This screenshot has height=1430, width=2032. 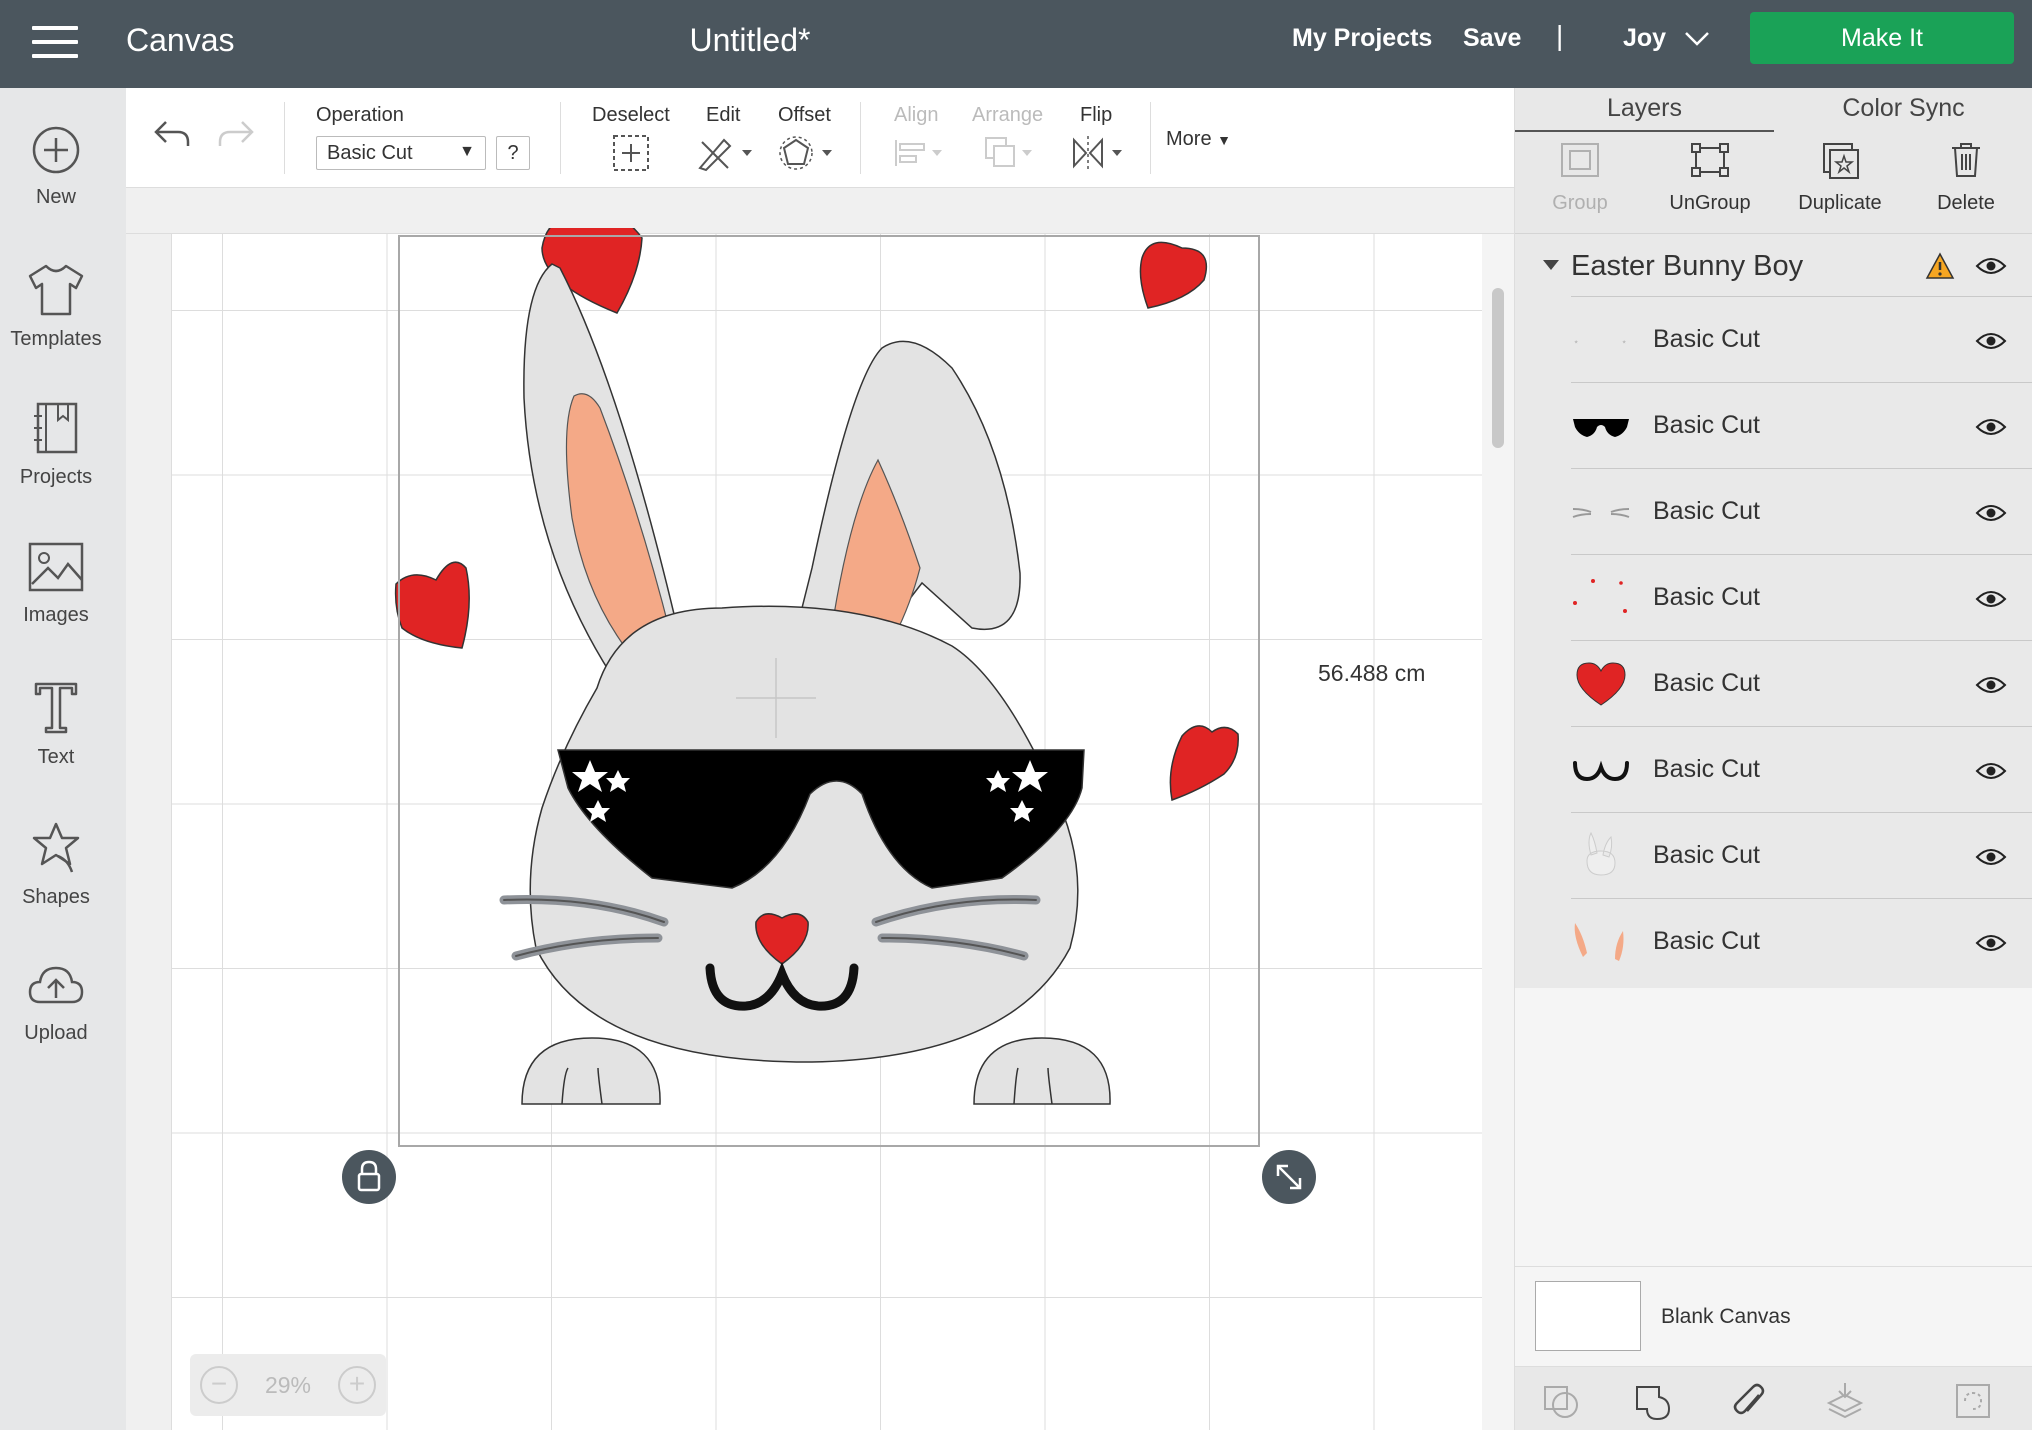 I want to click on canvas-color-swatch, so click(x=1588, y=1316).